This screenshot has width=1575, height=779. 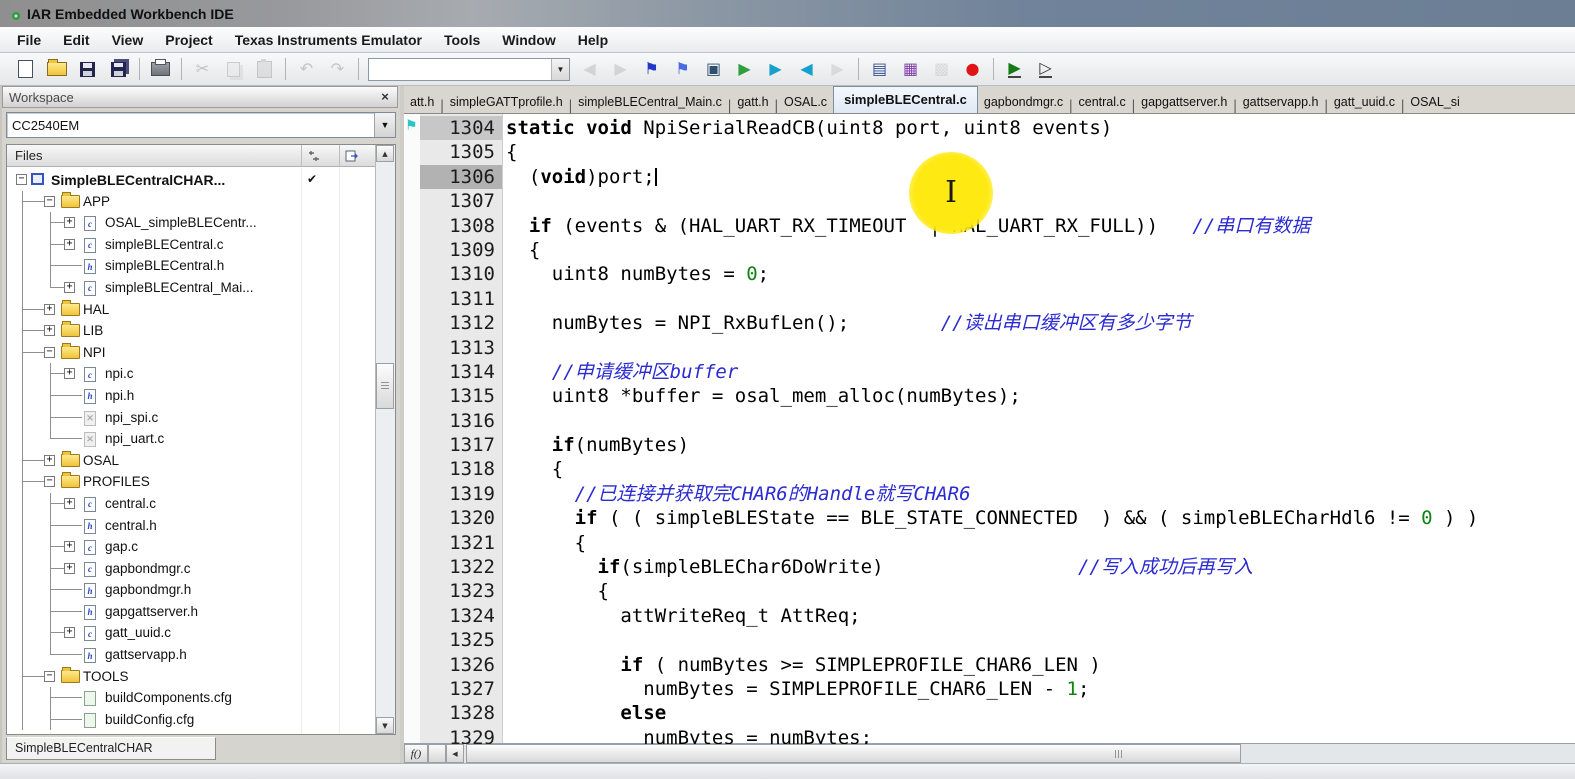 What do you see at coordinates (76, 40) in the screenshot?
I see `menu-item-edit: Edit` at bounding box center [76, 40].